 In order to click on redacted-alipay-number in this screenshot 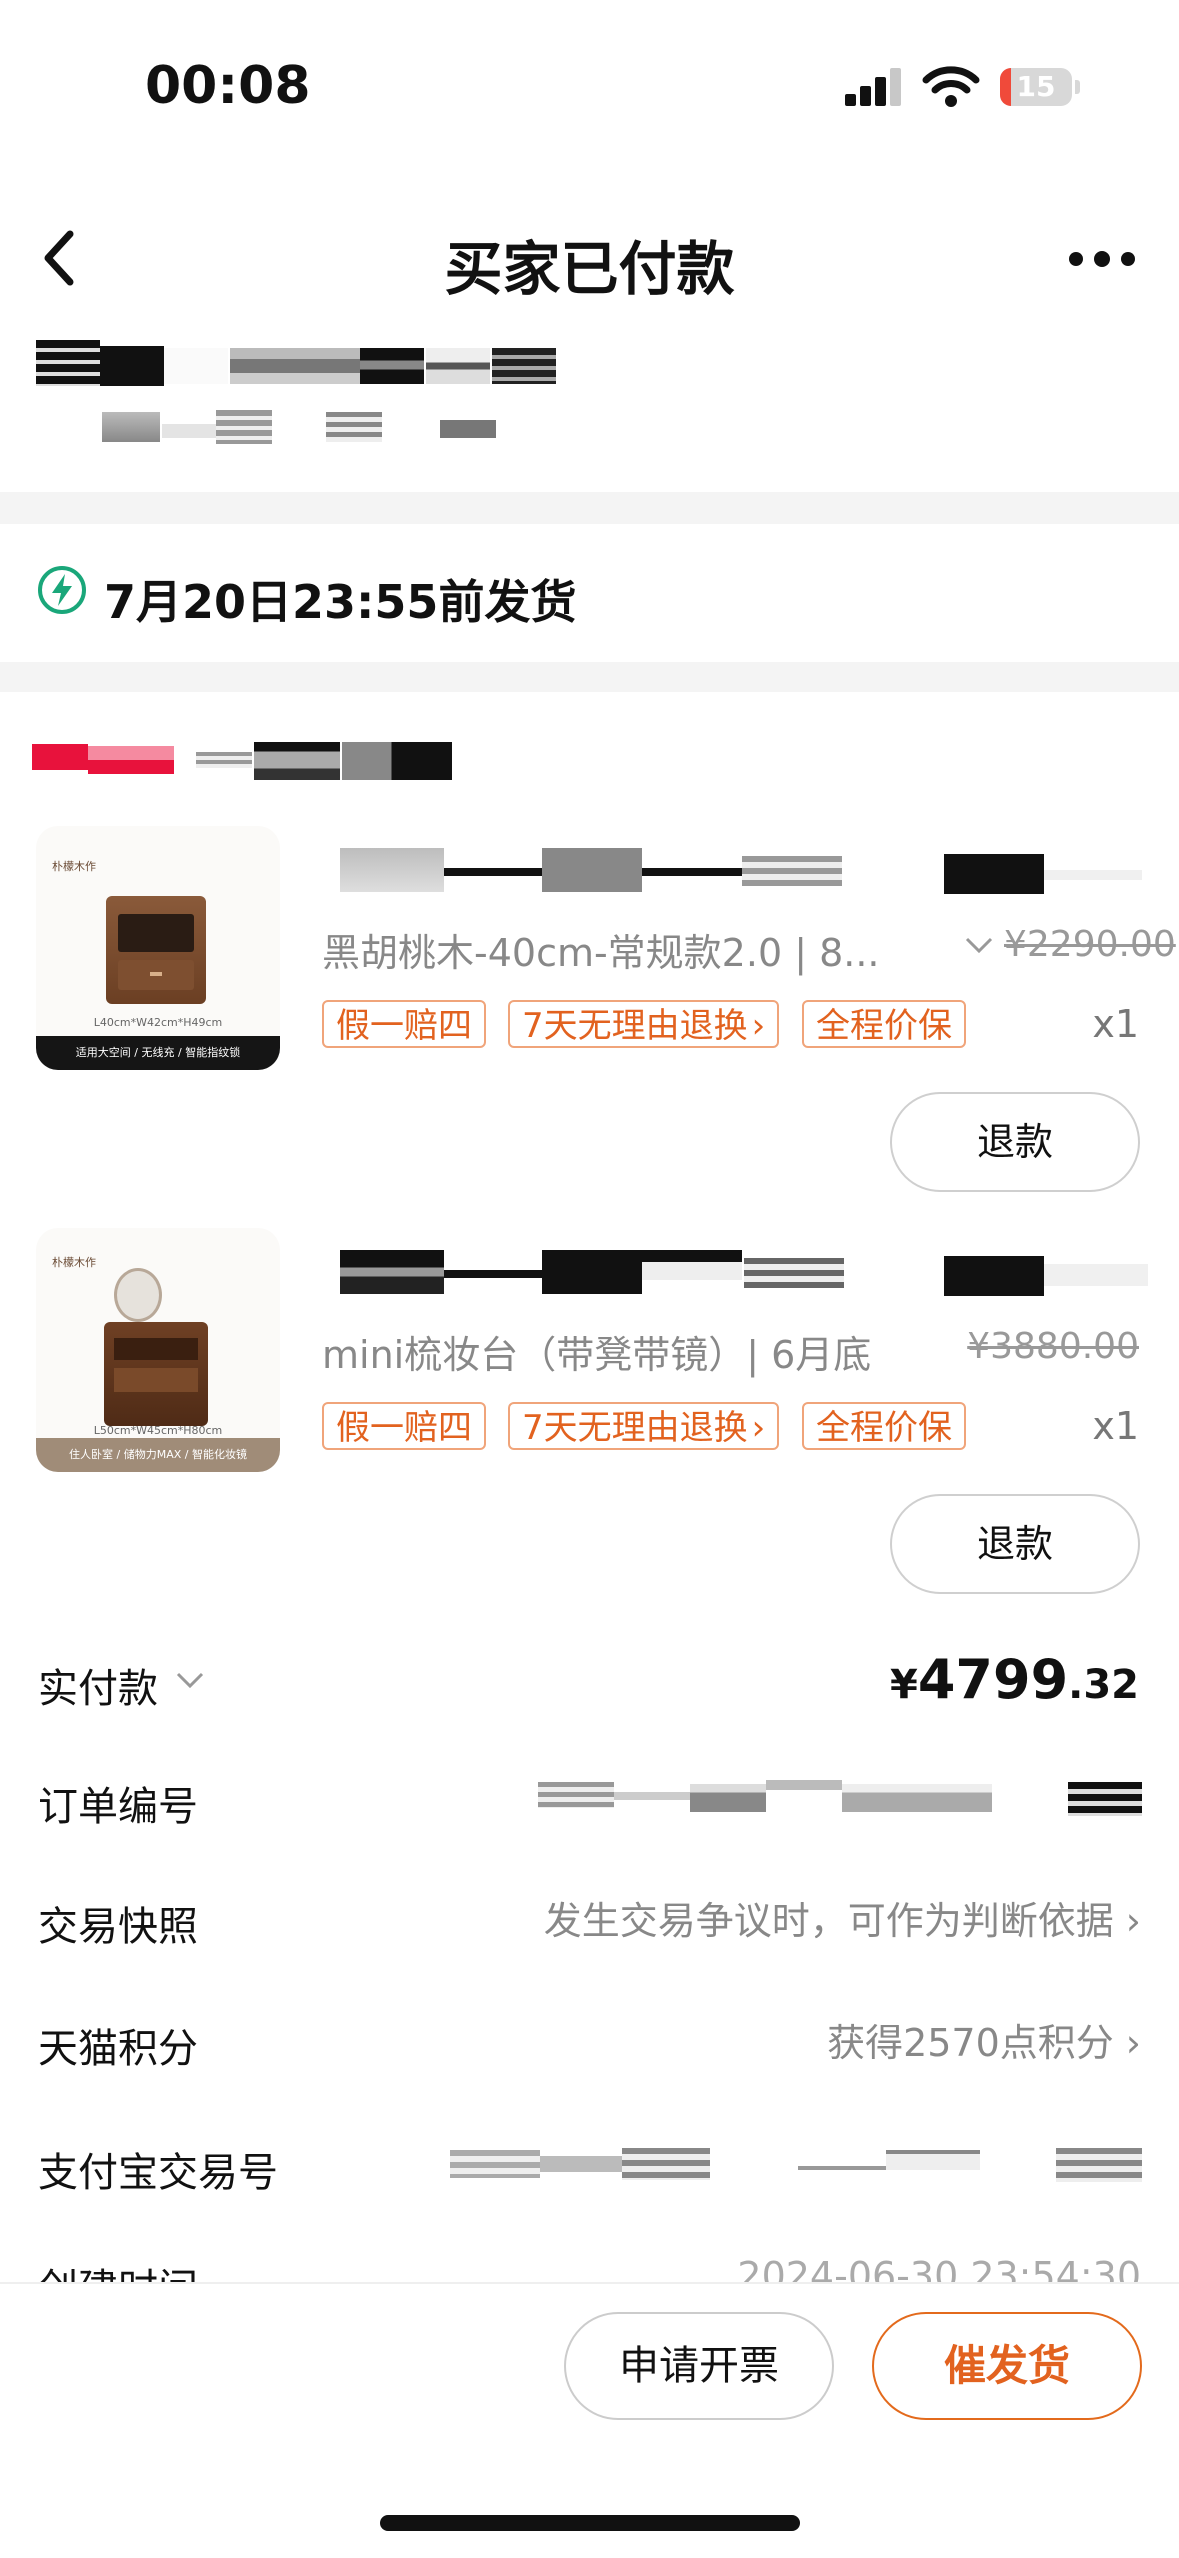, I will do `click(796, 2166)`.